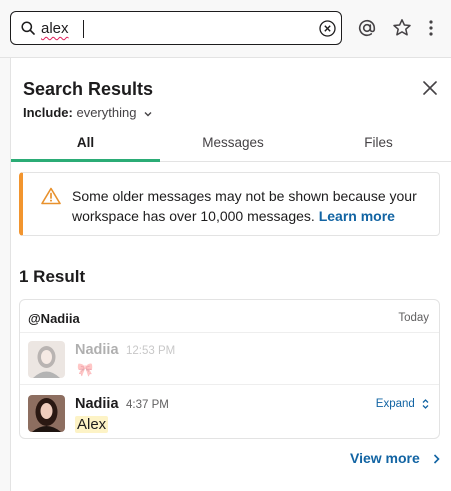 The image size is (451, 491). I want to click on view-more-link: View more, so click(385, 458).